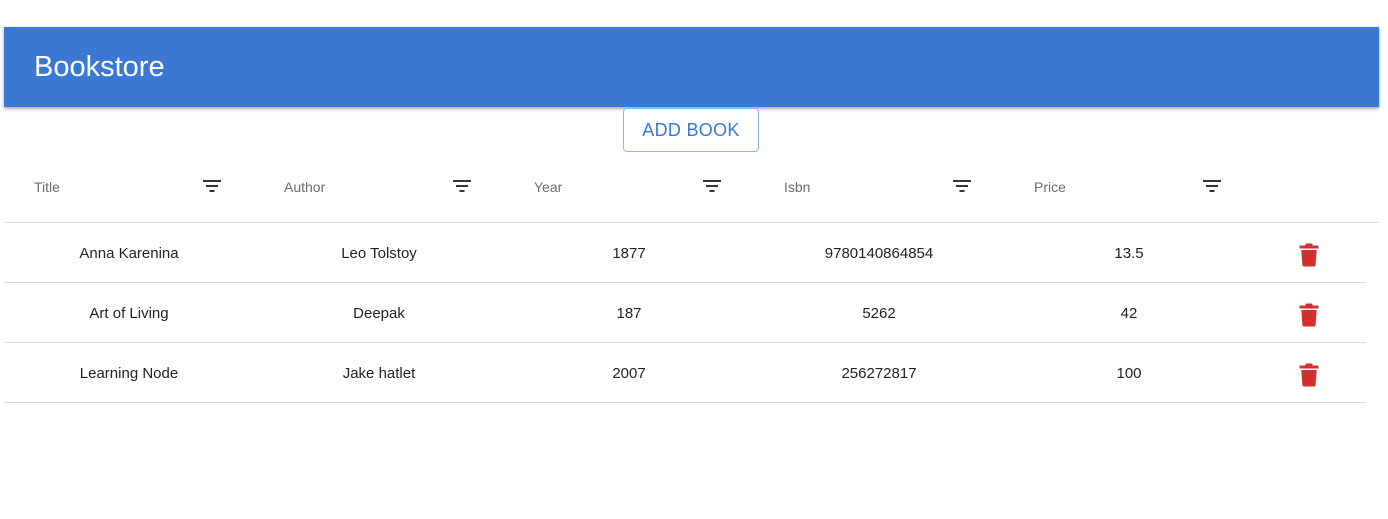 Image resolution: width=1388 pixels, height=519 pixels. Describe the element at coordinates (691, 130) in the screenshot. I see `add-book-button: ADD BOOK` at that location.